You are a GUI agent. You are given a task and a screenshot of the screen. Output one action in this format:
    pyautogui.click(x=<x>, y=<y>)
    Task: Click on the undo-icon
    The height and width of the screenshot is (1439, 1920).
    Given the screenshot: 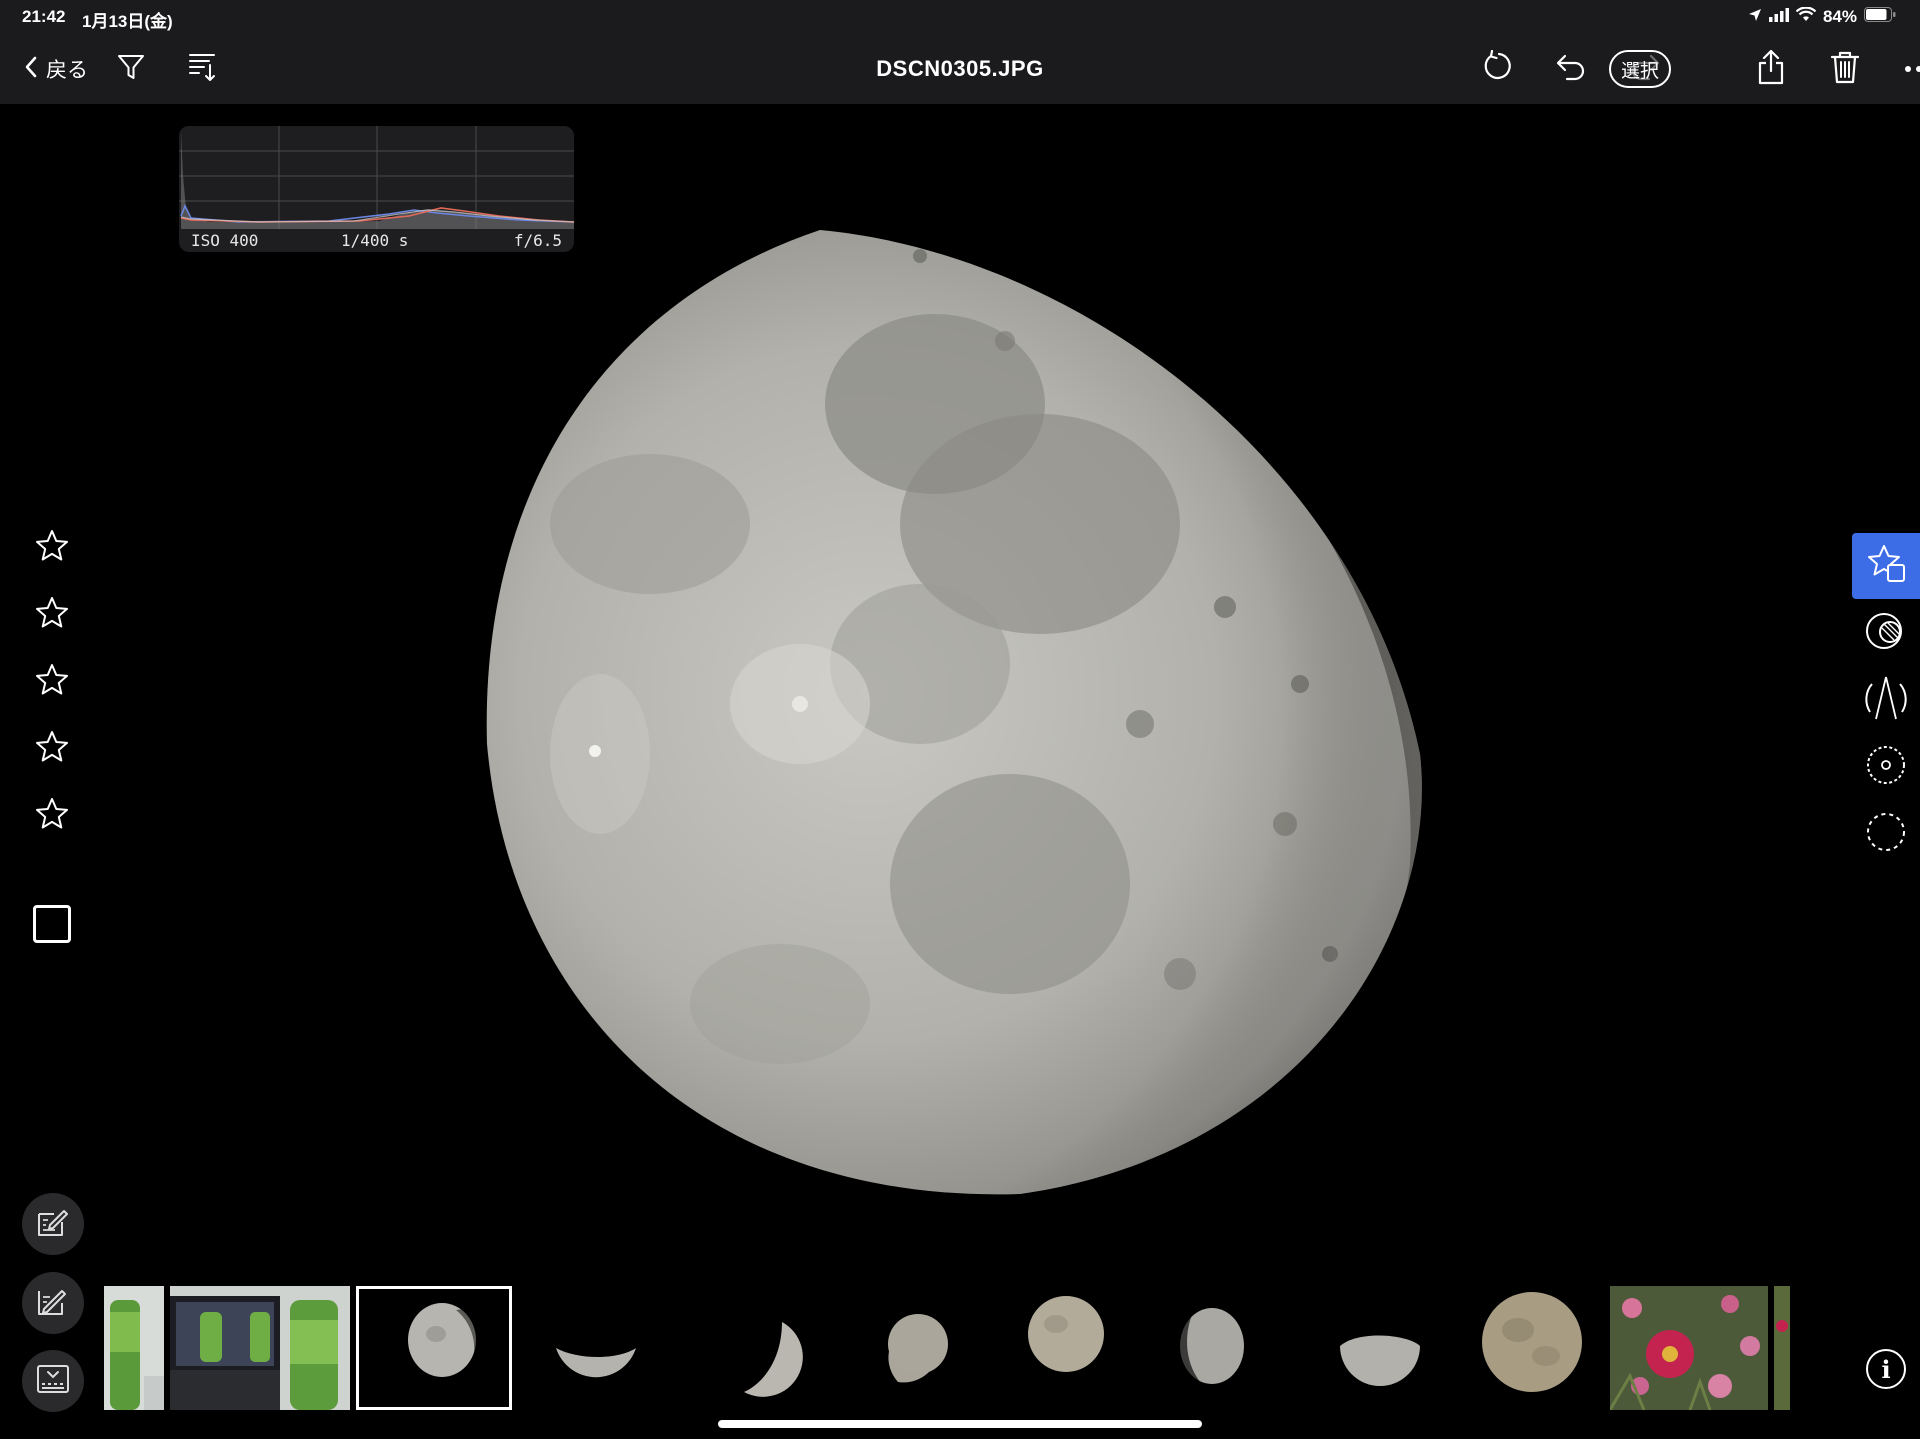 What is the action you would take?
    pyautogui.click(x=1571, y=69)
    